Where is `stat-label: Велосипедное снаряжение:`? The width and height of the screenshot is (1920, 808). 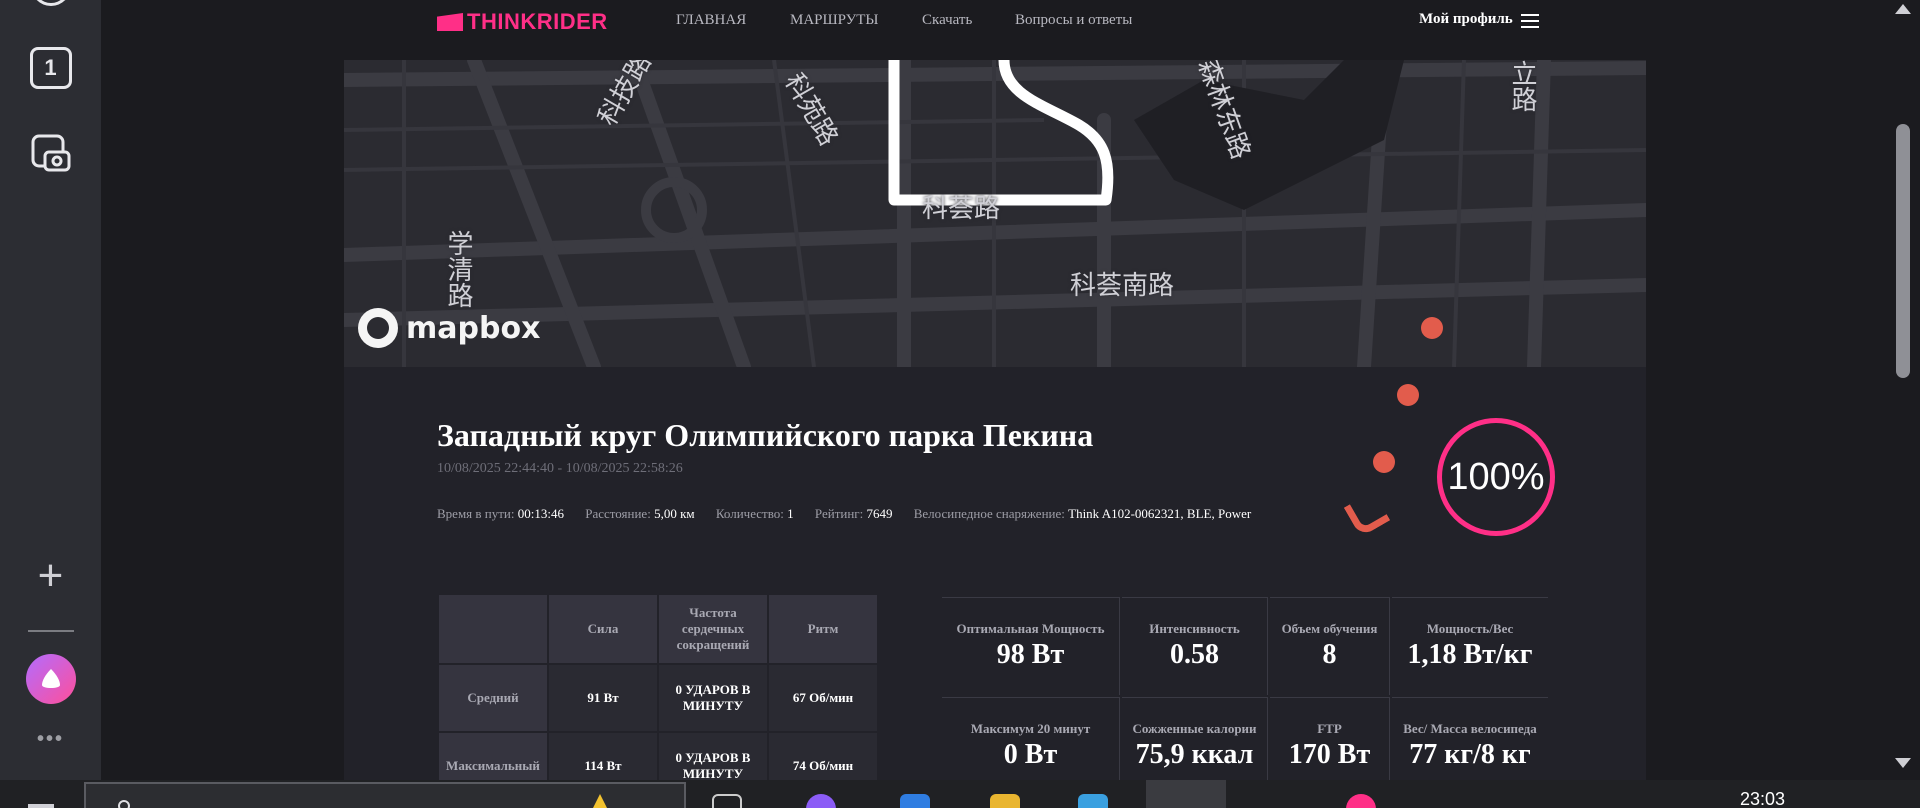
stat-label: Велосипедное снаряжение: is located at coordinates (989, 513).